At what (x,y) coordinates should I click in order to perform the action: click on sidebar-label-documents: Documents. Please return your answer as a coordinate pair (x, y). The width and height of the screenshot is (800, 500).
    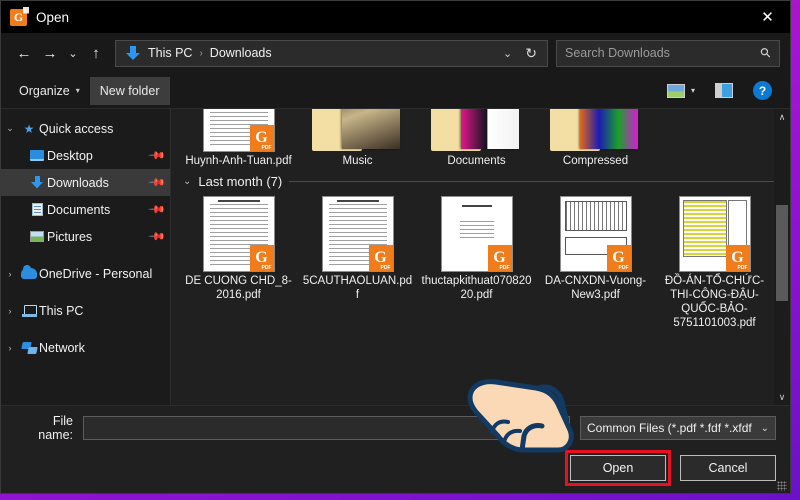
    Looking at the image, I should click on (79, 209).